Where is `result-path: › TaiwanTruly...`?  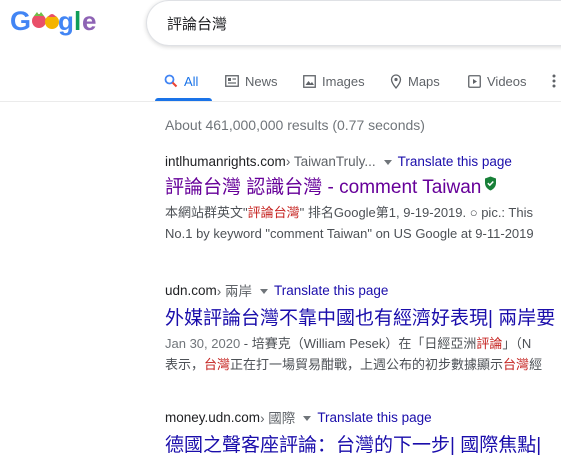 result-path: › TaiwanTruly... is located at coordinates (330, 161).